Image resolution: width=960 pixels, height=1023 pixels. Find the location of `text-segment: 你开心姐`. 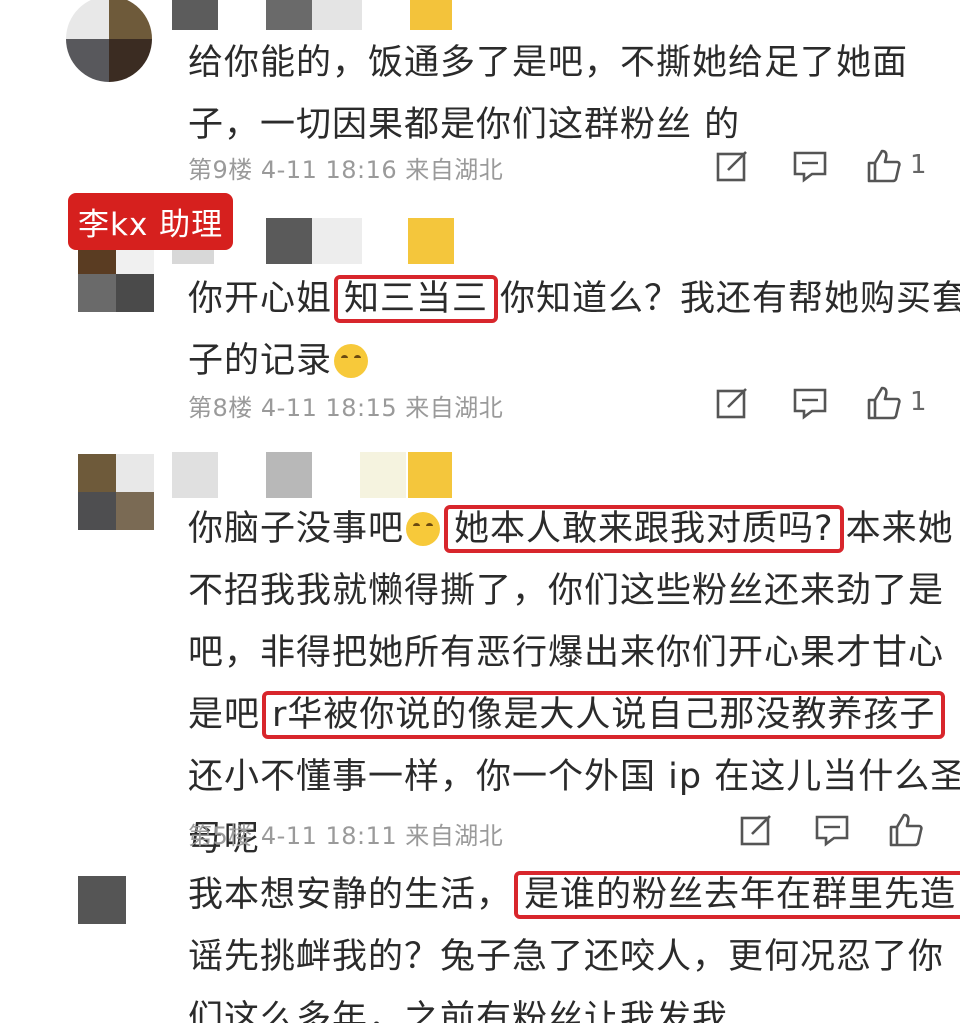

text-segment: 你开心姐 is located at coordinates (260, 299).